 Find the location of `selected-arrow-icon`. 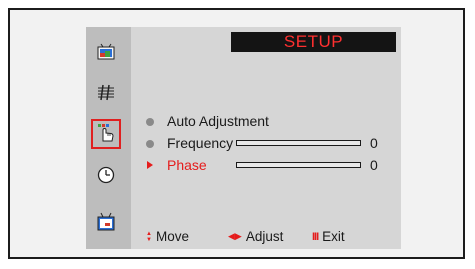

selected-arrow-icon is located at coordinates (150, 165).